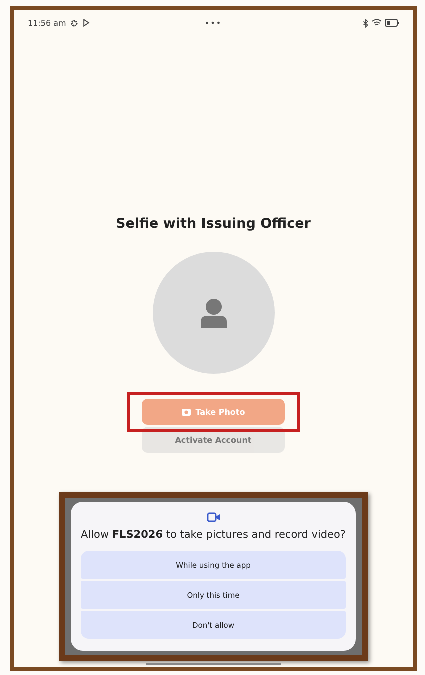 The height and width of the screenshot is (675, 425). Describe the element at coordinates (392, 22) in the screenshot. I see `battery-icon` at that location.